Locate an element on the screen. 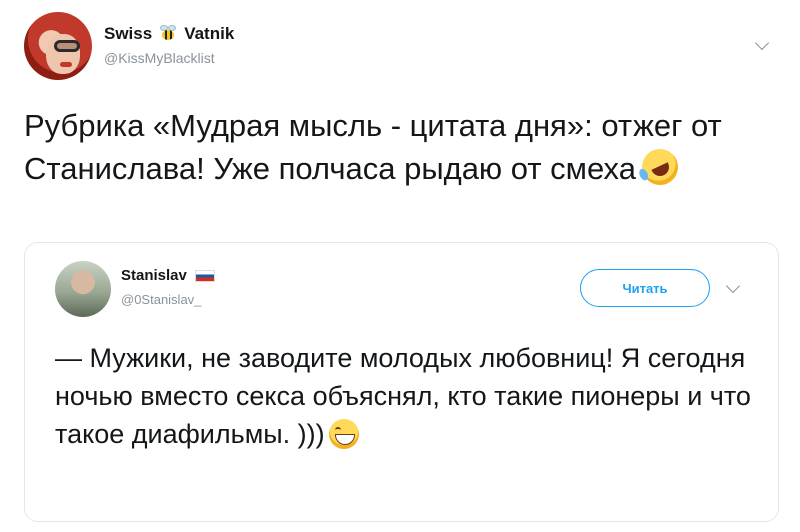 This screenshot has width=800, height=532. bee-icon is located at coordinates (168, 34).